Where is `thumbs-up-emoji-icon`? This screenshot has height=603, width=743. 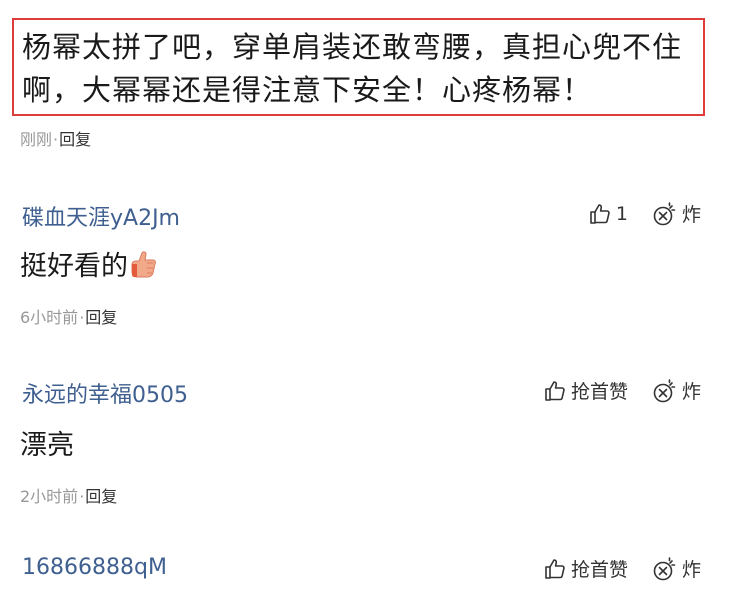 thumbs-up-emoji-icon is located at coordinates (143, 264).